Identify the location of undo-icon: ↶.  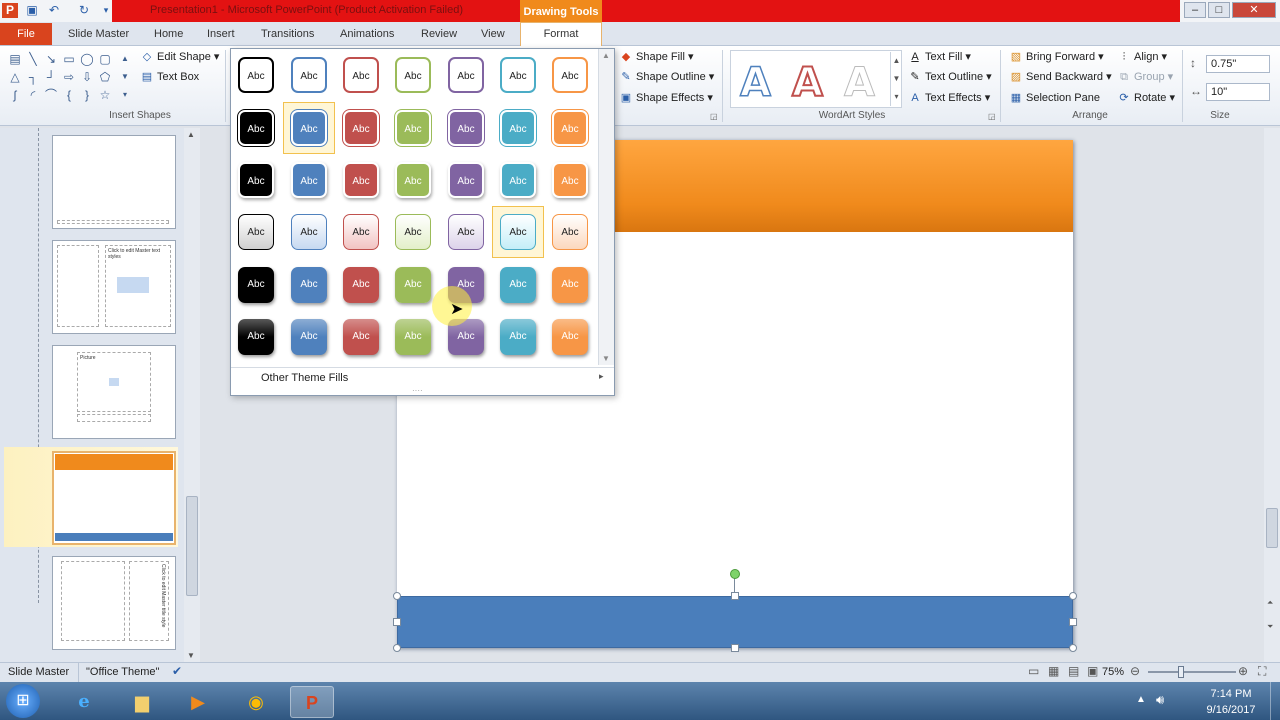
(54, 10).